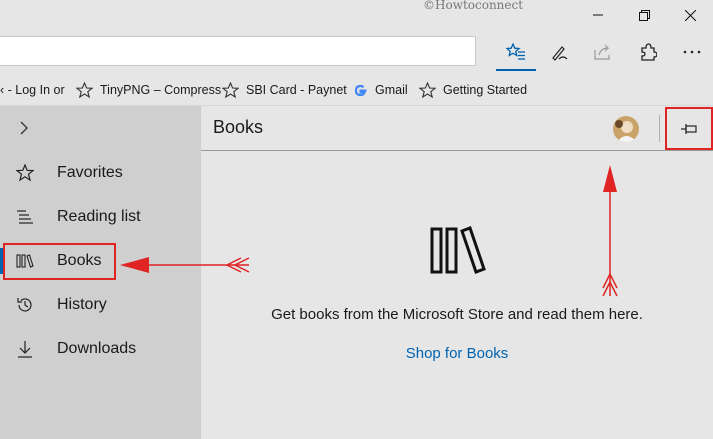 Image resolution: width=713 pixels, height=439 pixels. What do you see at coordinates (458, 250) in the screenshot?
I see `books-icon` at bounding box center [458, 250].